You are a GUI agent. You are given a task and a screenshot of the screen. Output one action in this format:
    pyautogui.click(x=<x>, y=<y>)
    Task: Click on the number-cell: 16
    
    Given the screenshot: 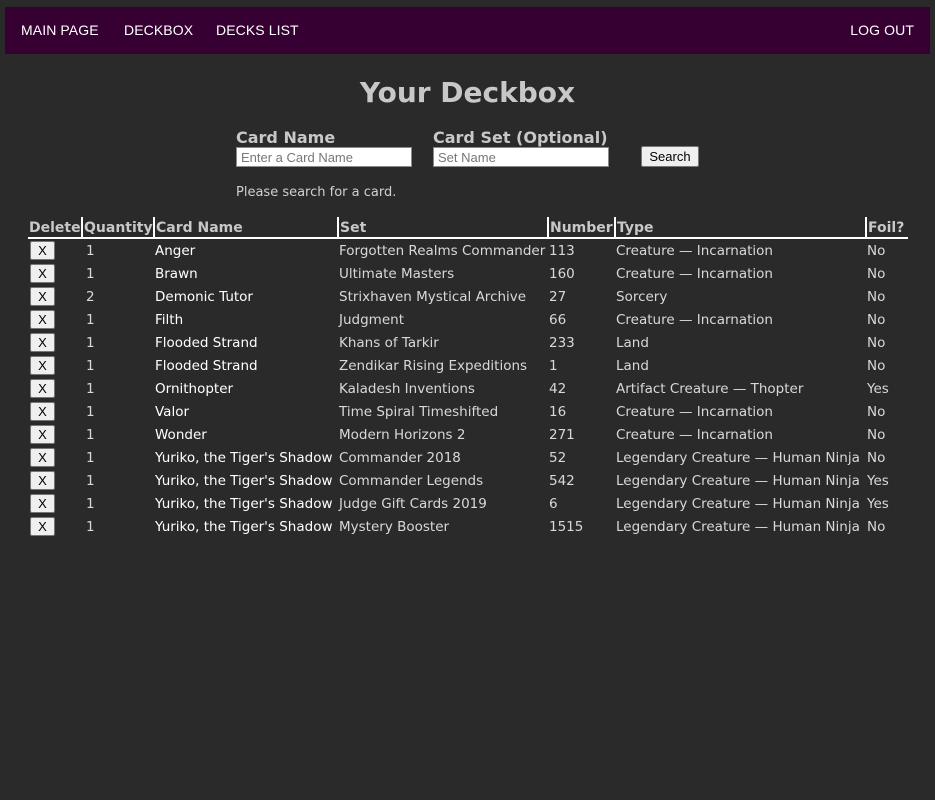 What is the action you would take?
    pyautogui.click(x=558, y=411)
    